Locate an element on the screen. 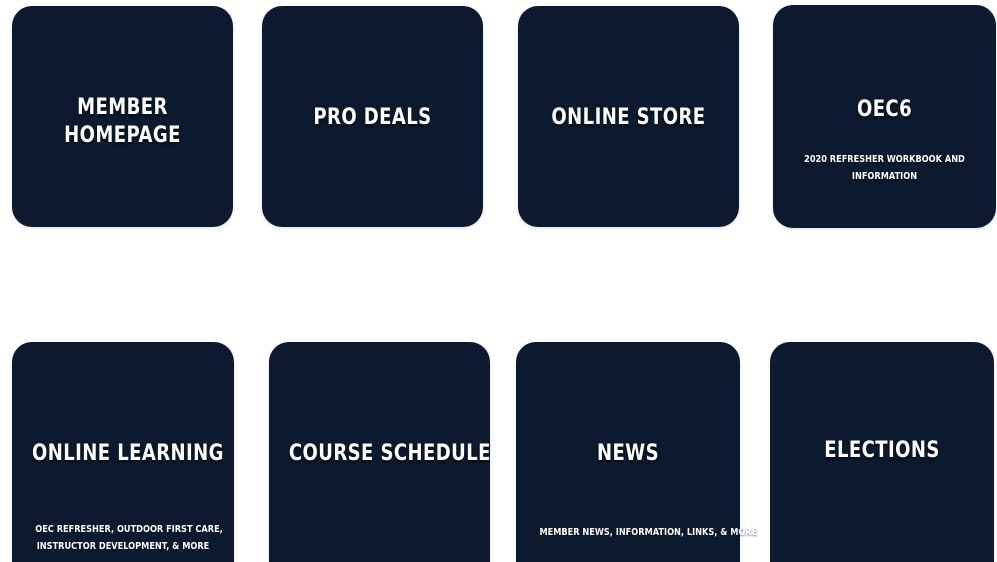 This screenshot has width=997, height=562. tile-course-schedule: COURSE SCHEDULE is located at coordinates (379, 452).